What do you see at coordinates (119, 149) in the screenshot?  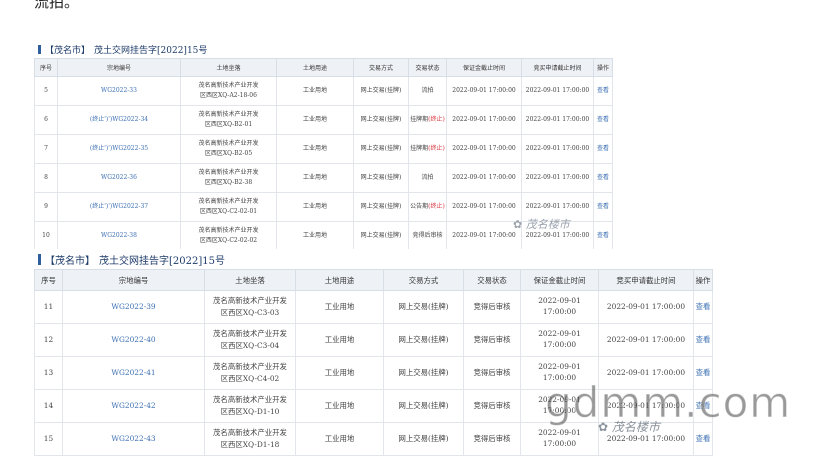 I see `parcel-code-link: (终止')')WG2022-35` at bounding box center [119, 149].